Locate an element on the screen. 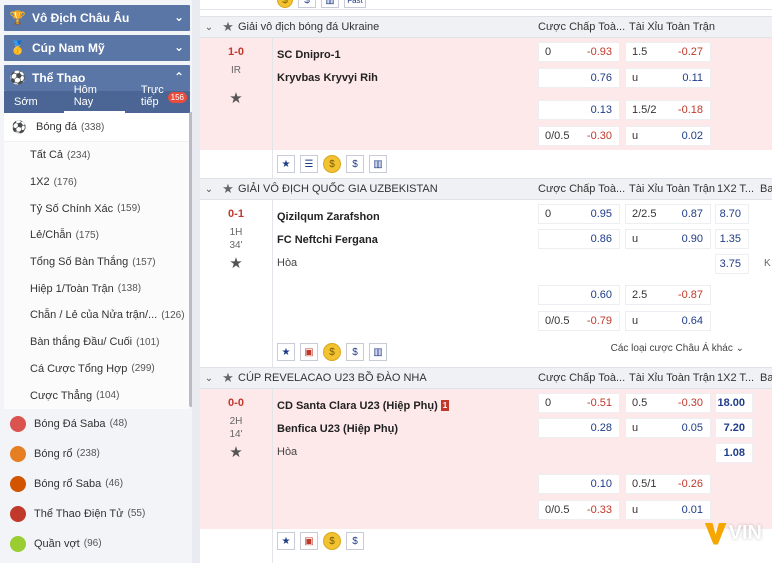  handicap-odds: 0.13 is located at coordinates (579, 110).